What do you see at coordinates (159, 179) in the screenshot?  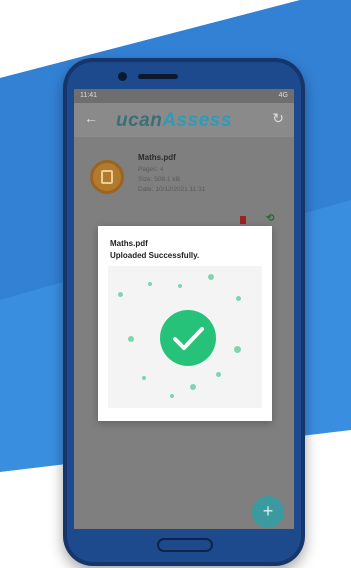 I see `file-size: Size: 508.1 kB` at bounding box center [159, 179].